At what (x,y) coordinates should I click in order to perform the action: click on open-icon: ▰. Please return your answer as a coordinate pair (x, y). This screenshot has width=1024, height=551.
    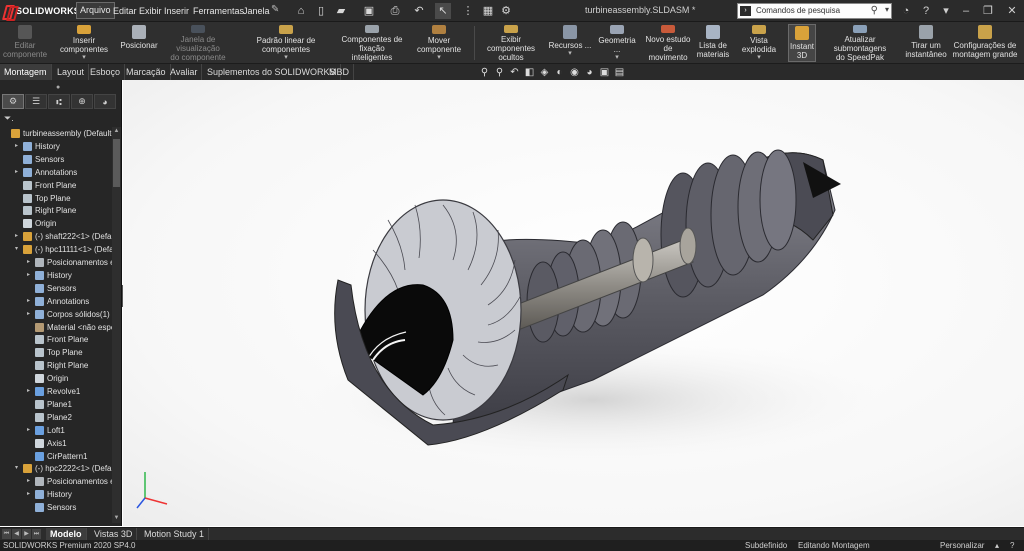
    Looking at the image, I should click on (341, 11).